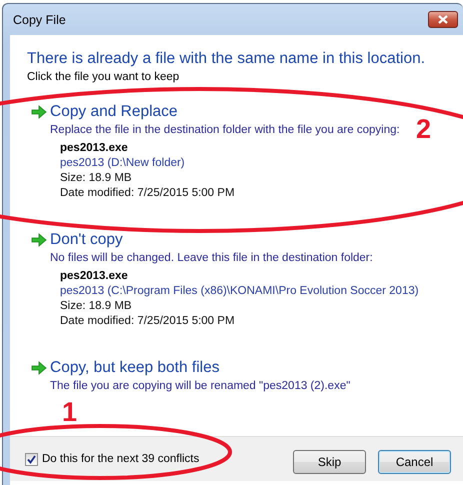 The width and height of the screenshot is (463, 485). I want to click on dialog-button: Skip, so click(329, 462).